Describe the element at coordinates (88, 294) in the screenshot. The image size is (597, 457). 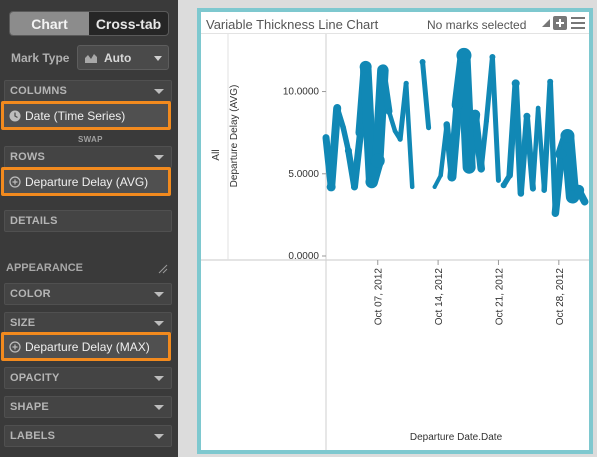
I see `color-shelf: COLOR` at that location.